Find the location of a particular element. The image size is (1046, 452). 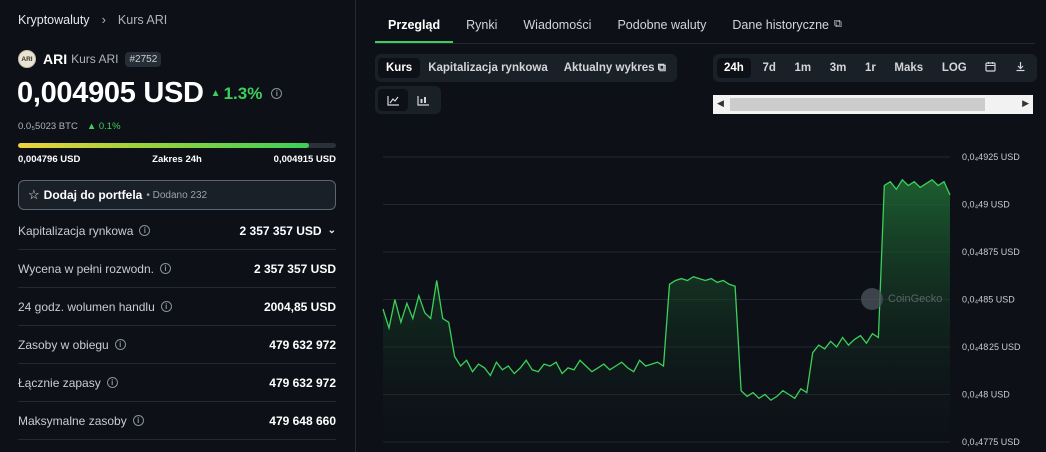

stat-value: 2004,85 USD is located at coordinates (299, 306).